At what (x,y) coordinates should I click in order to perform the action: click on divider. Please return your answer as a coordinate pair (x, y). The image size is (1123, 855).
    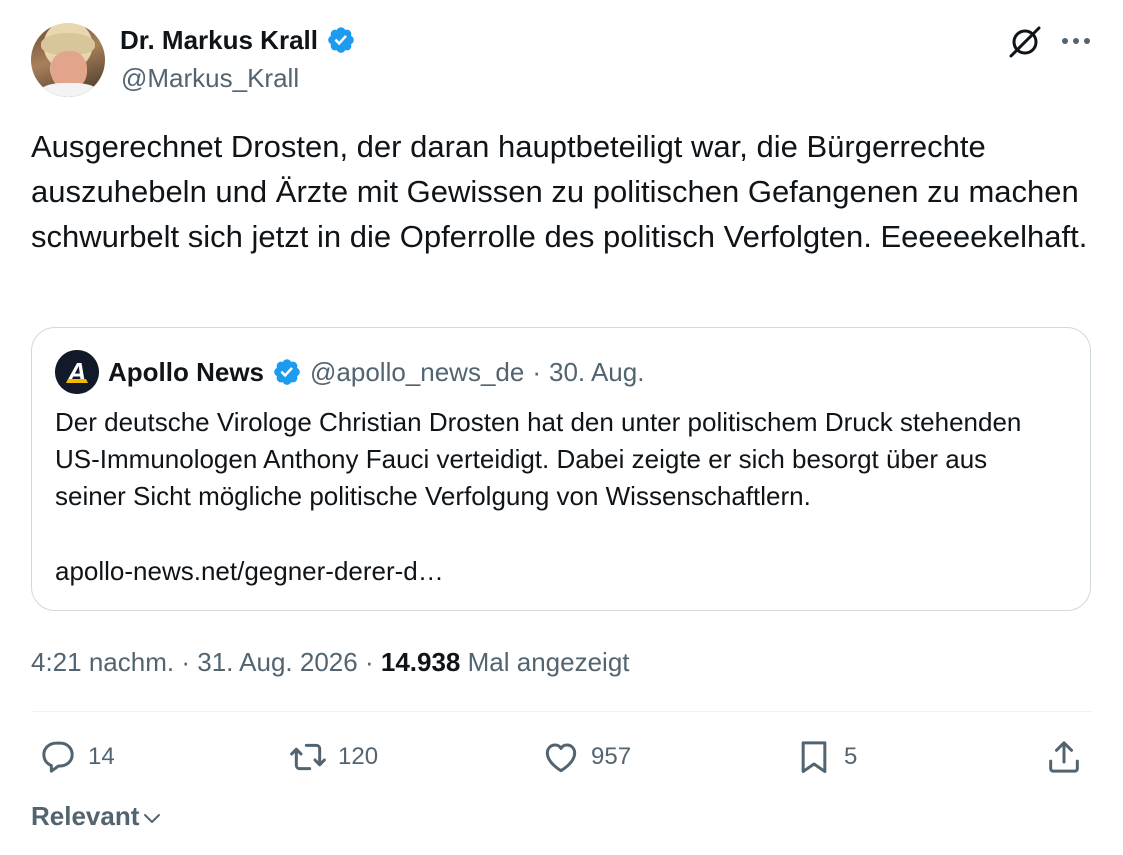
    Looking at the image, I should click on (562, 711).